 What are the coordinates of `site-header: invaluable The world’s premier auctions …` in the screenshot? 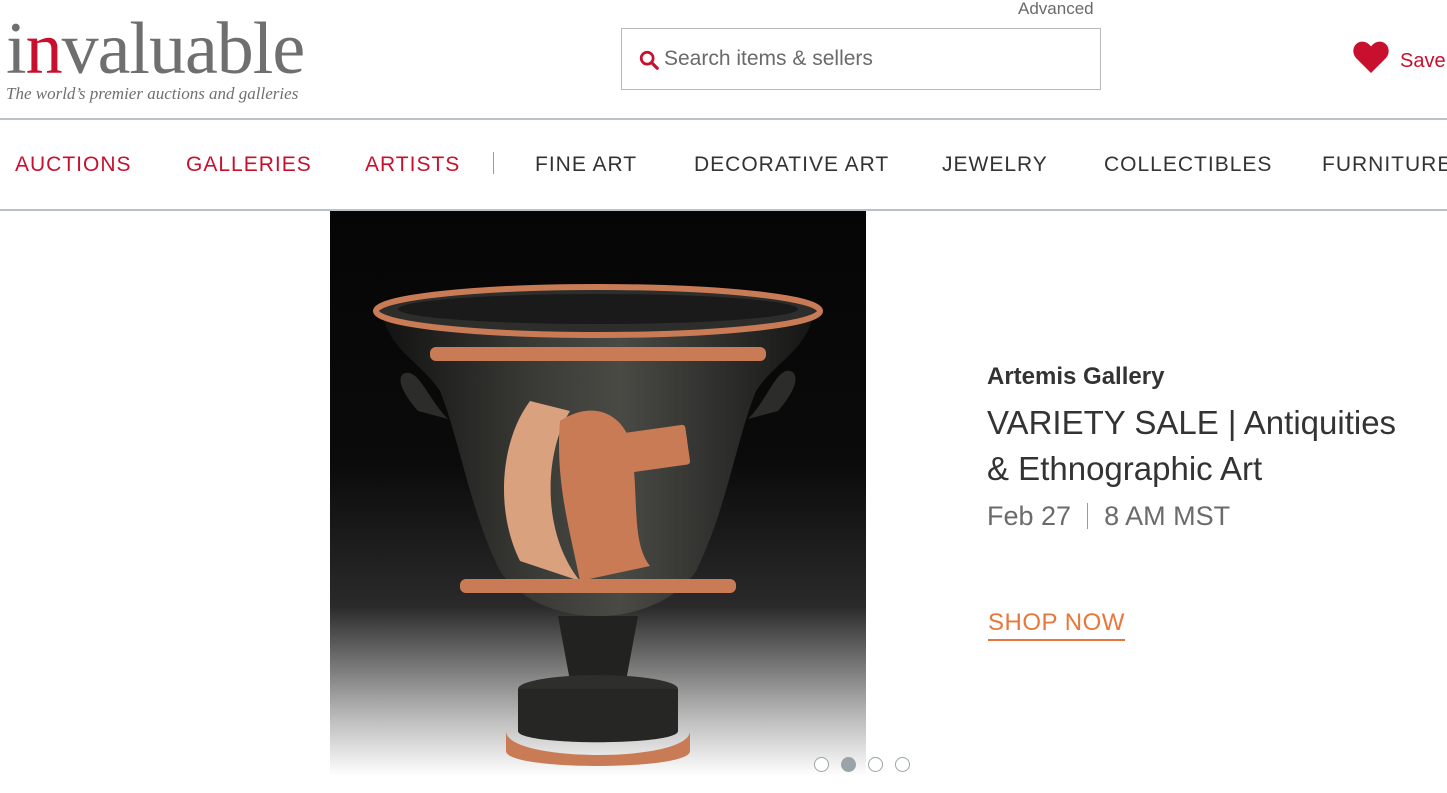 It's located at (723, 59).